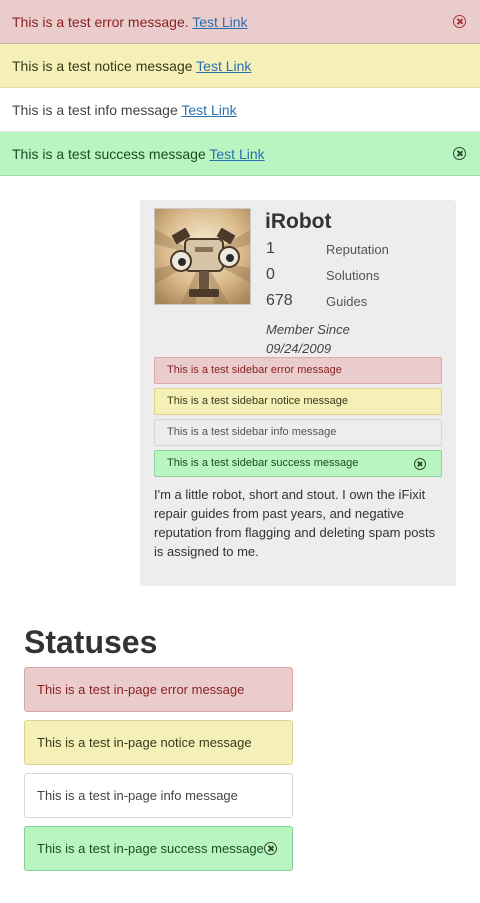  What do you see at coordinates (308, 329) in the screenshot?
I see `member-since-label: Member Since` at bounding box center [308, 329].